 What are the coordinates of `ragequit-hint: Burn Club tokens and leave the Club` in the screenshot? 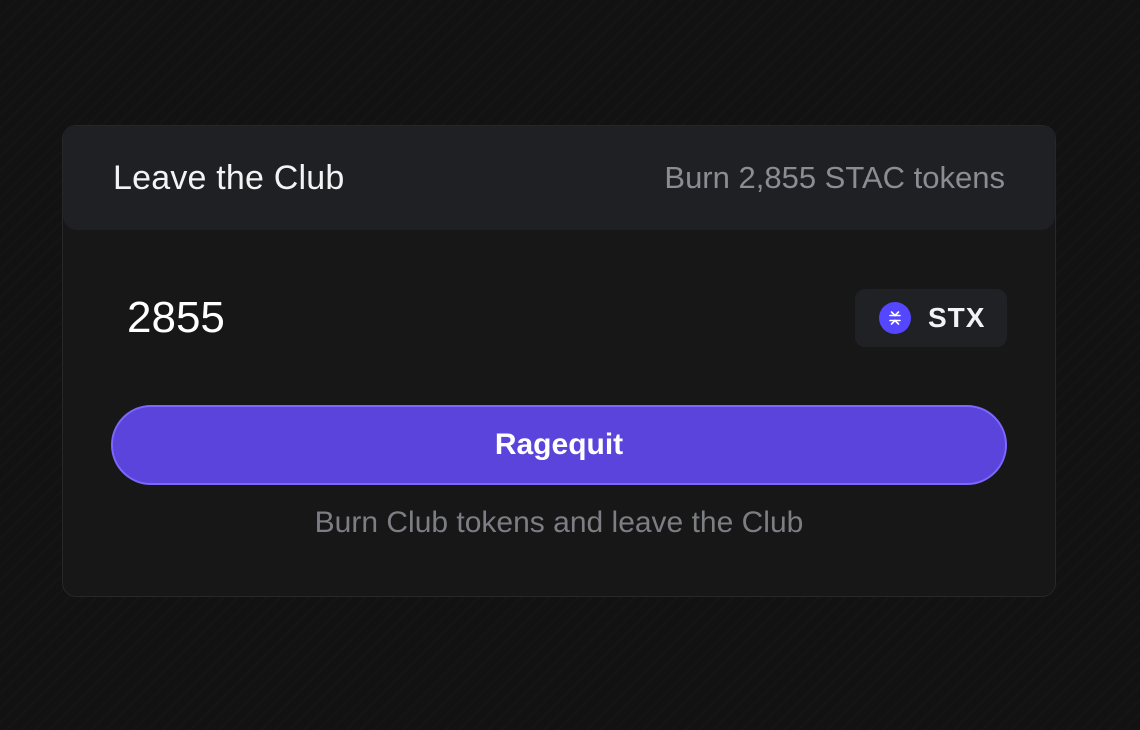 It's located at (559, 522).